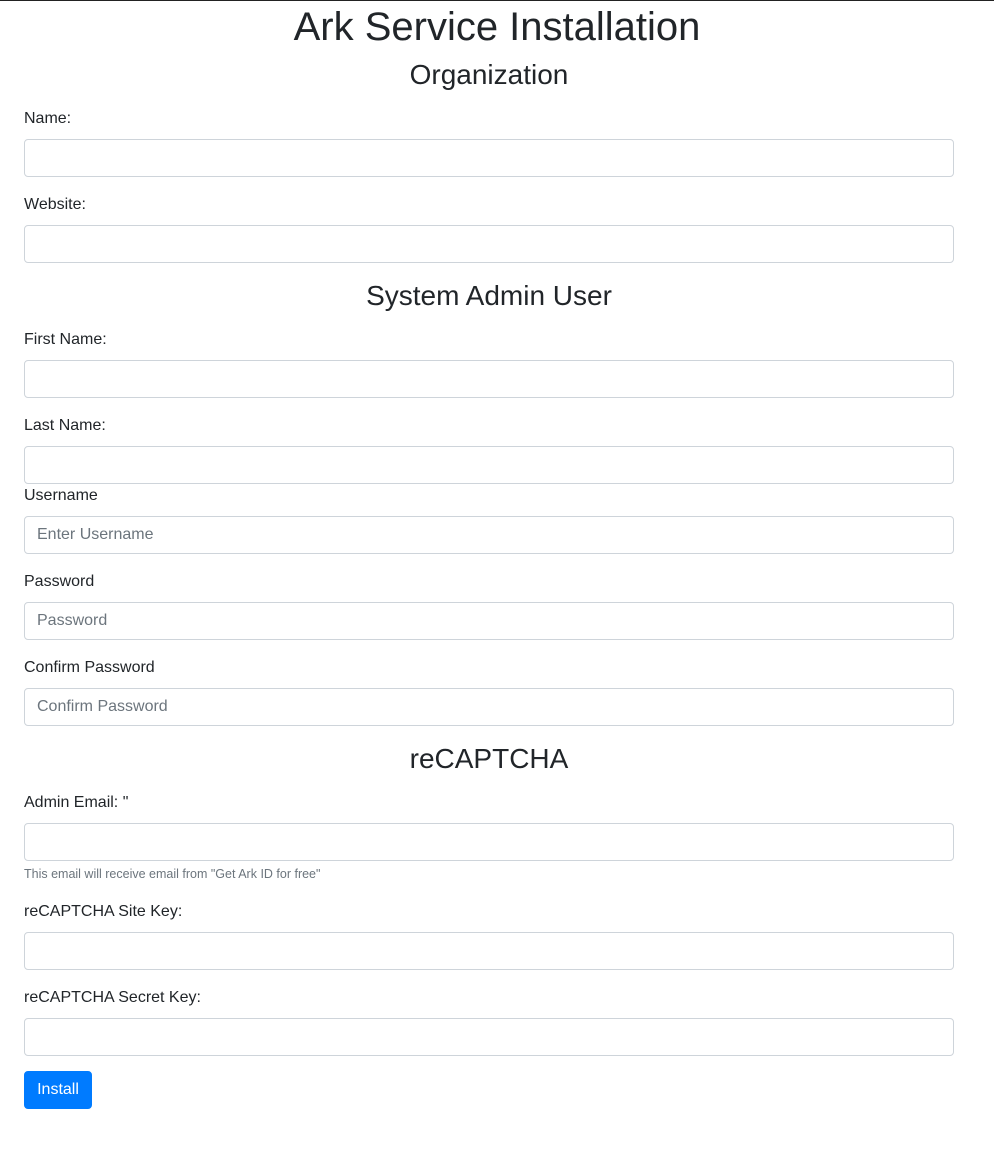  Describe the element at coordinates (59, 581) in the screenshot. I see `password-label: Password` at that location.